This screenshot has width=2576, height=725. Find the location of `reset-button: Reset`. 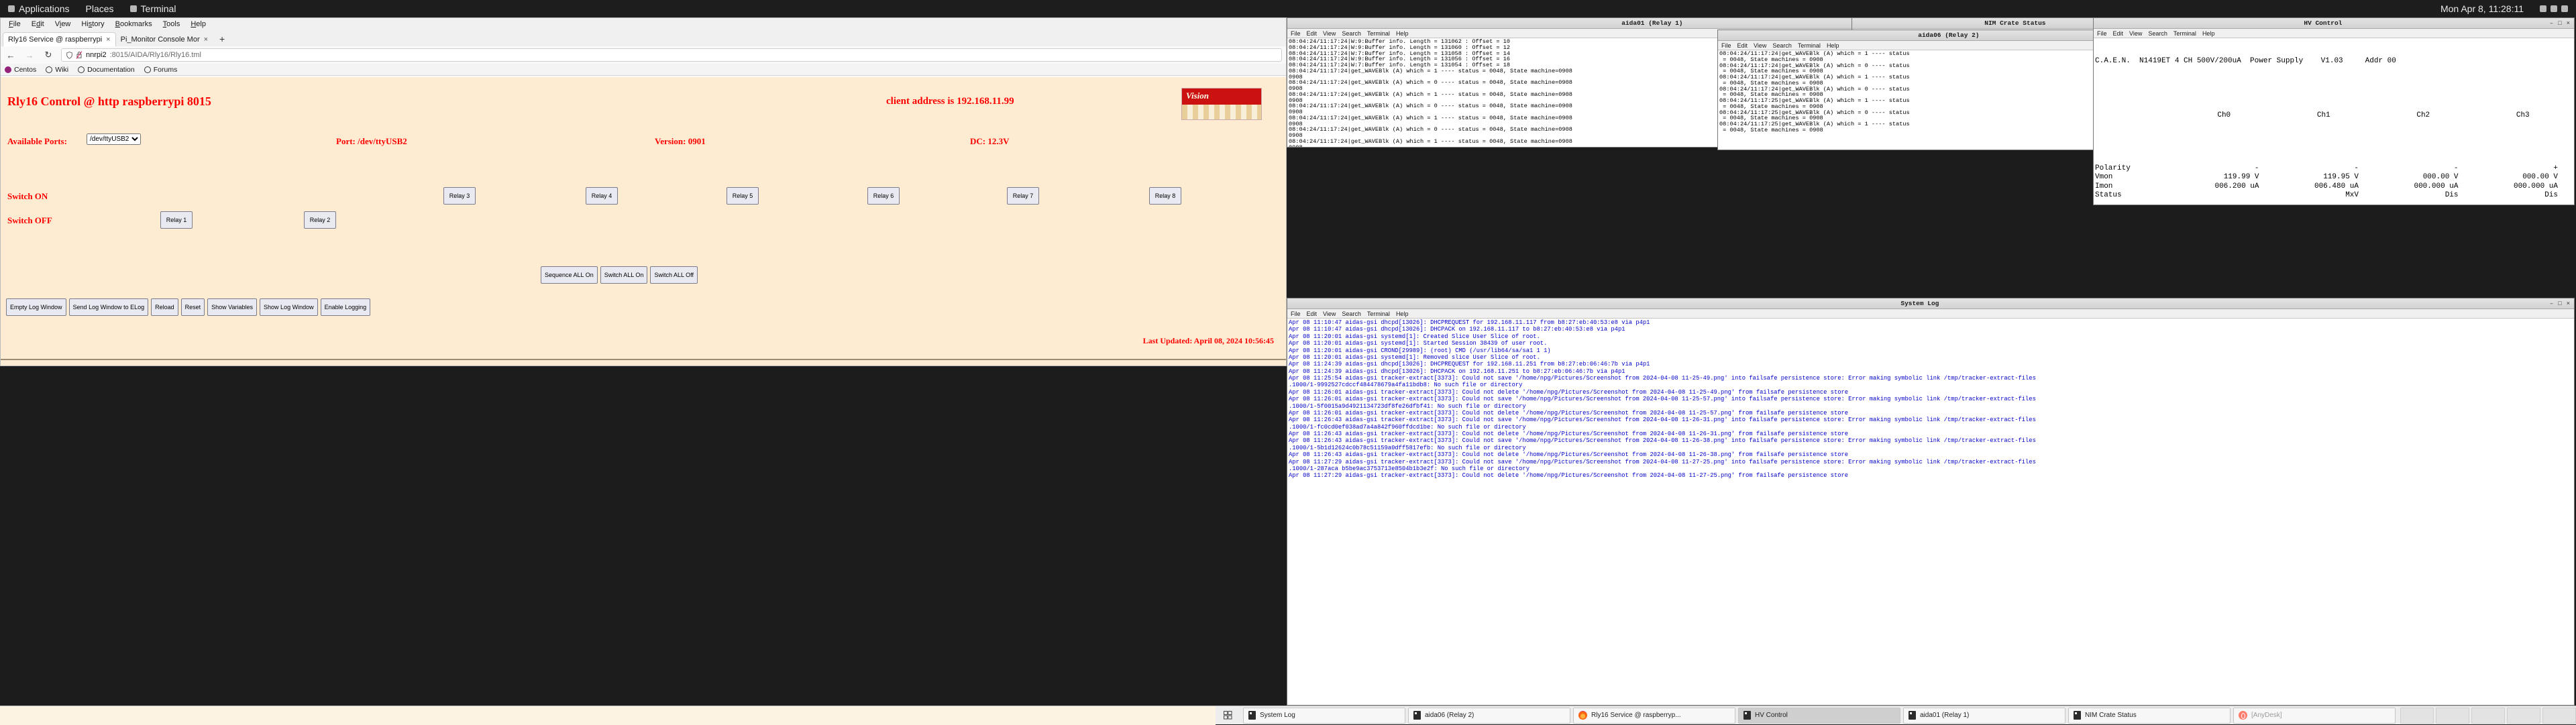

reset-button: Reset is located at coordinates (193, 307).